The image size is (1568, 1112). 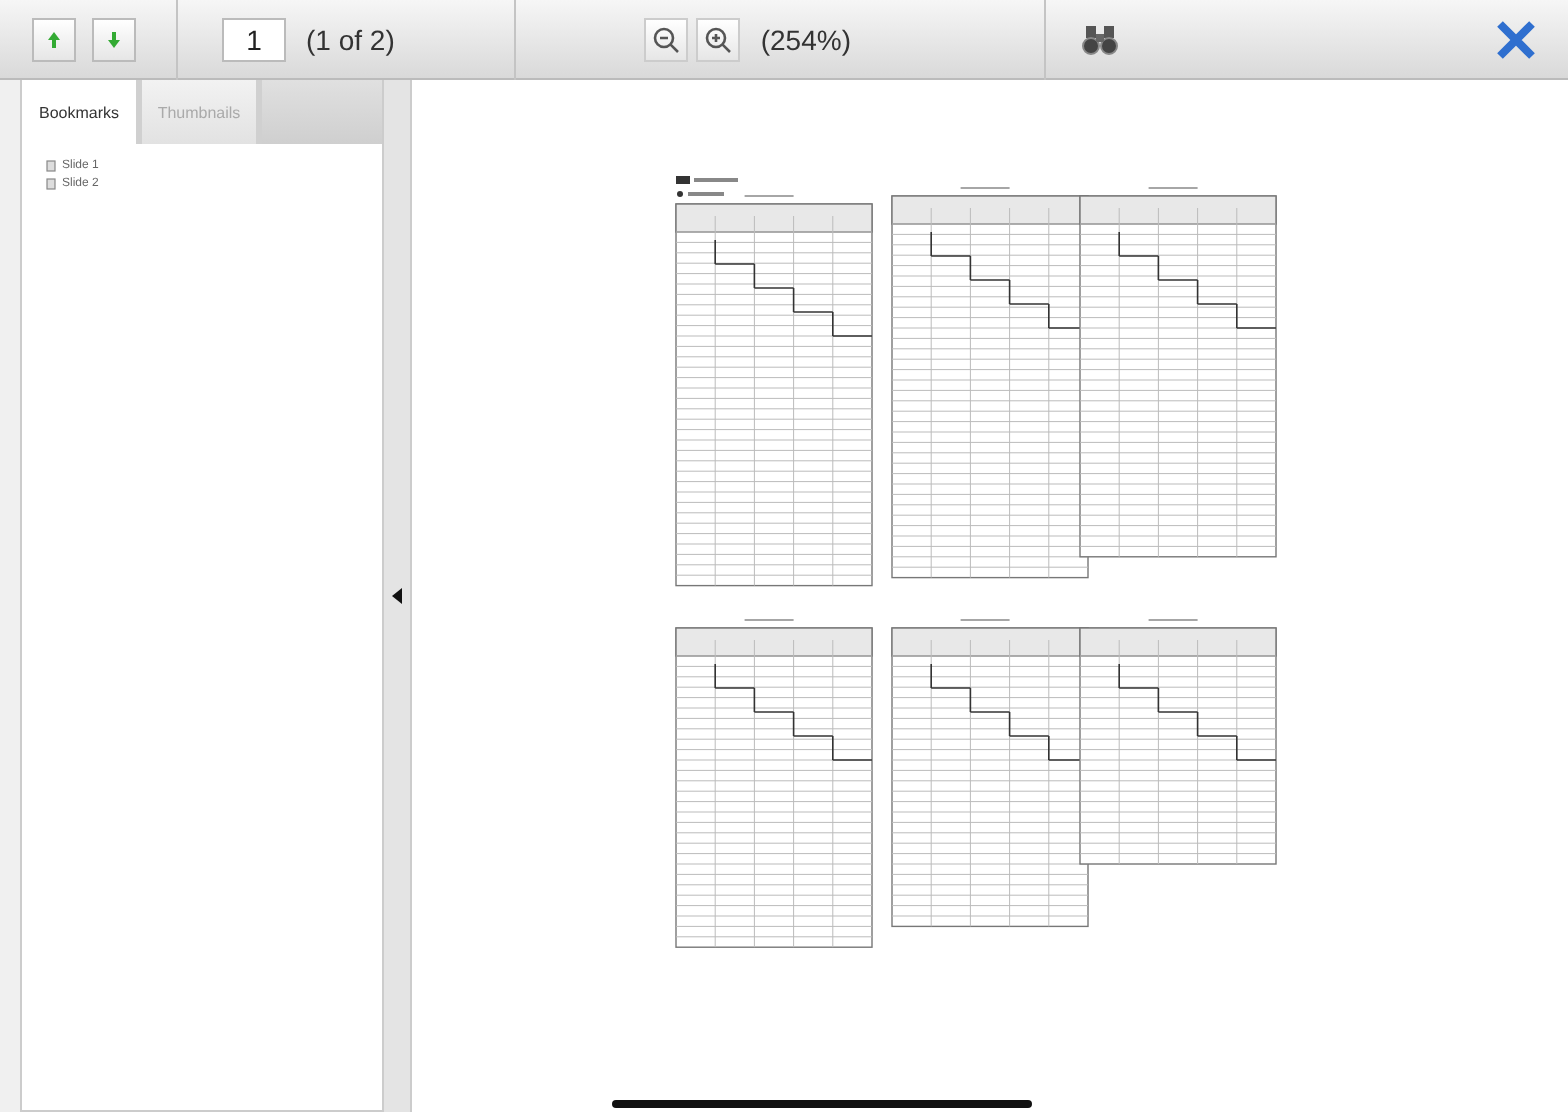 I want to click on zoom-in-icon, so click(x=718, y=39).